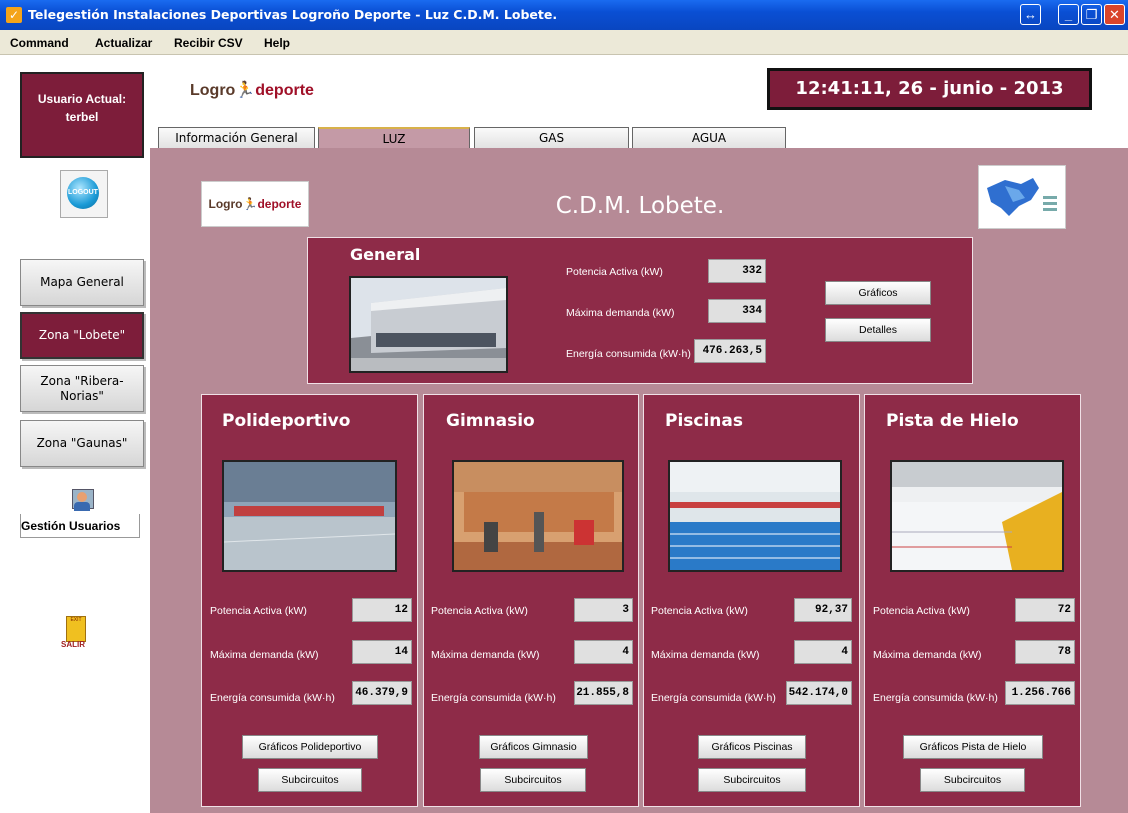 The image size is (1128, 813). I want to click on general-potencia-label: Potencia Activa (kW), so click(614, 272).